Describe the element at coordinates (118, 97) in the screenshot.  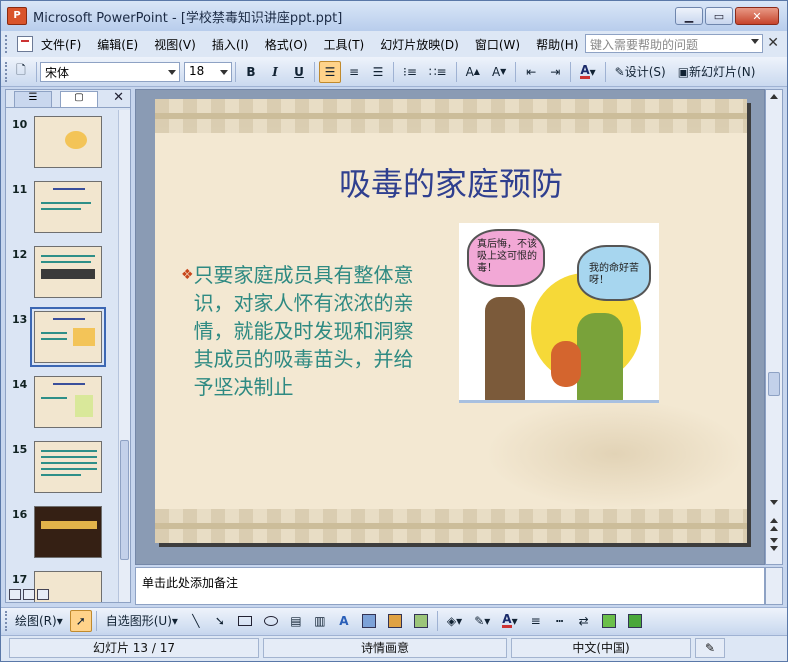
I see `close-pane-icon: ✕` at that location.